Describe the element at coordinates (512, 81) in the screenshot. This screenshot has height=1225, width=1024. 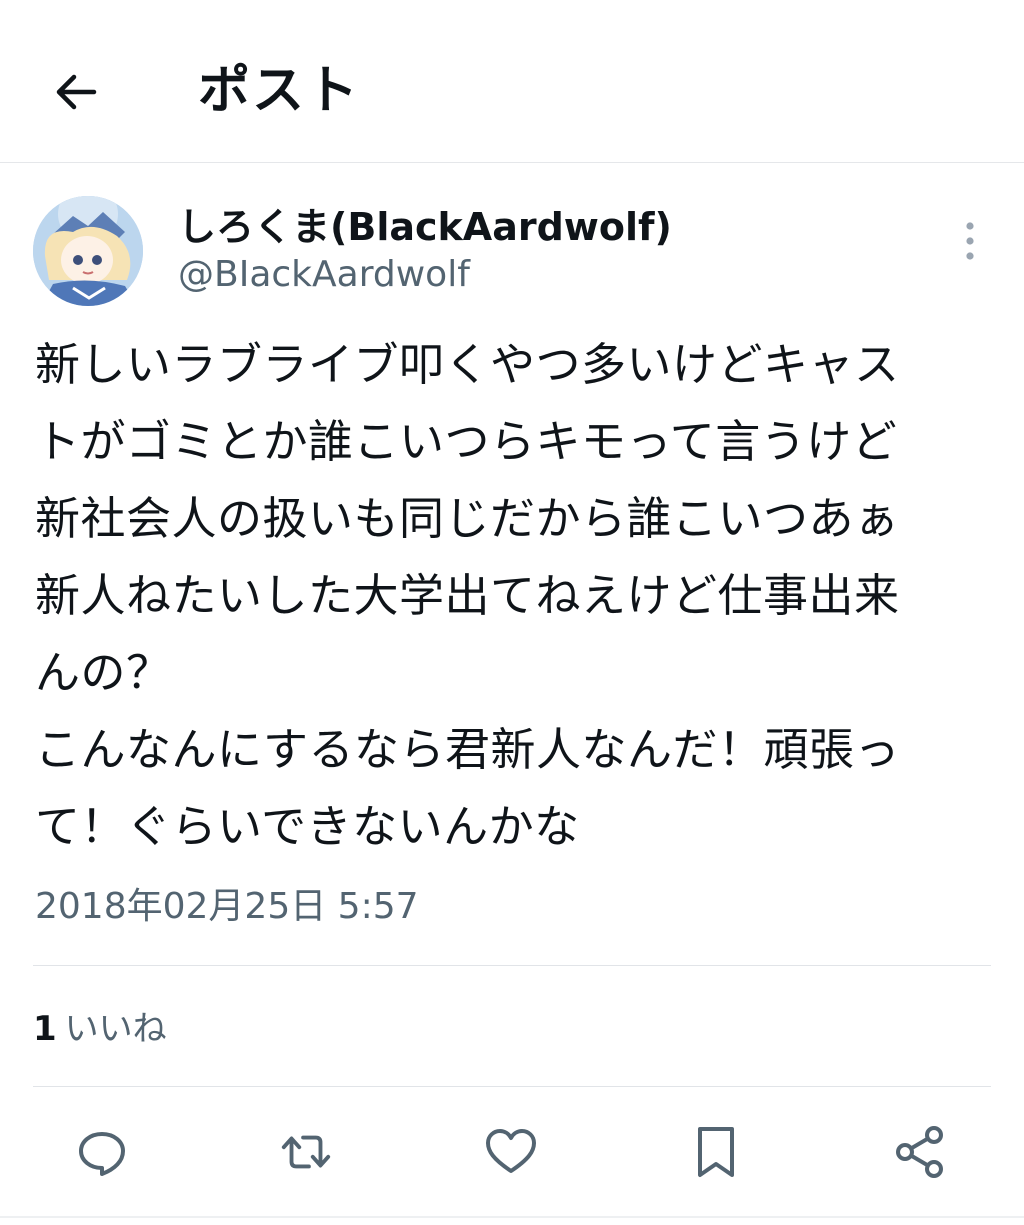
I see `top-bar: ポスト` at that location.